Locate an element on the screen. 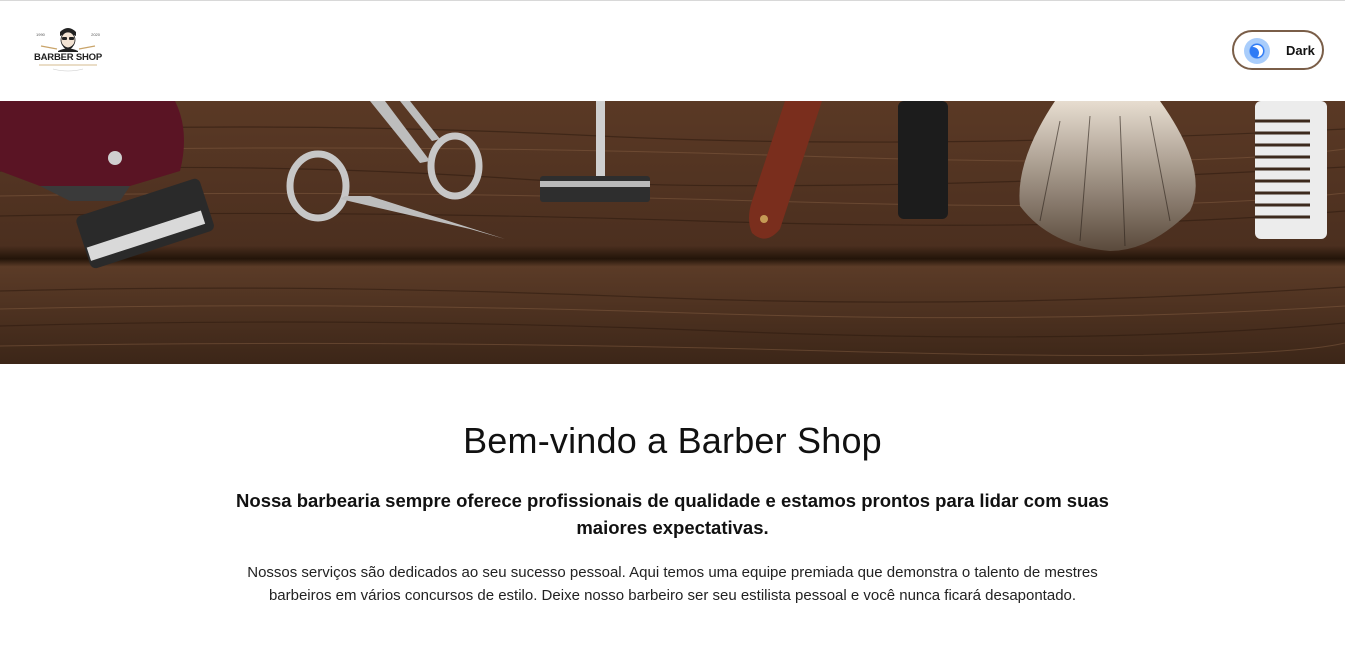  logo-text: BARBER SHOP is located at coordinates (67, 57).